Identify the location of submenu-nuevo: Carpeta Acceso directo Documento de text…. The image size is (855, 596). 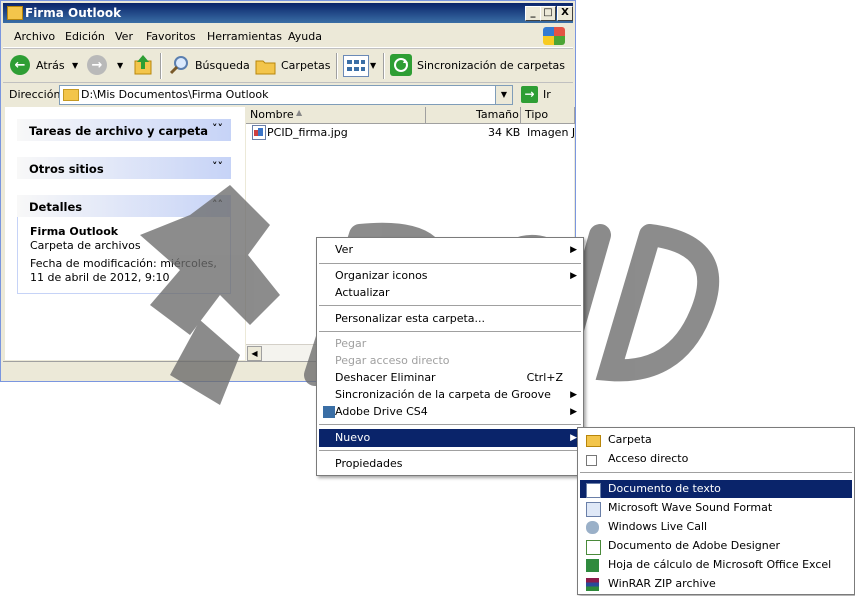
(716, 511).